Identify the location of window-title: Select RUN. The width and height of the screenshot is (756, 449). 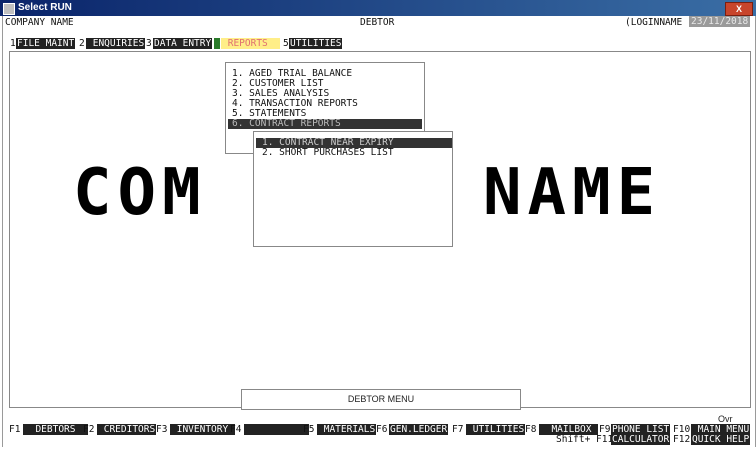
(45, 7).